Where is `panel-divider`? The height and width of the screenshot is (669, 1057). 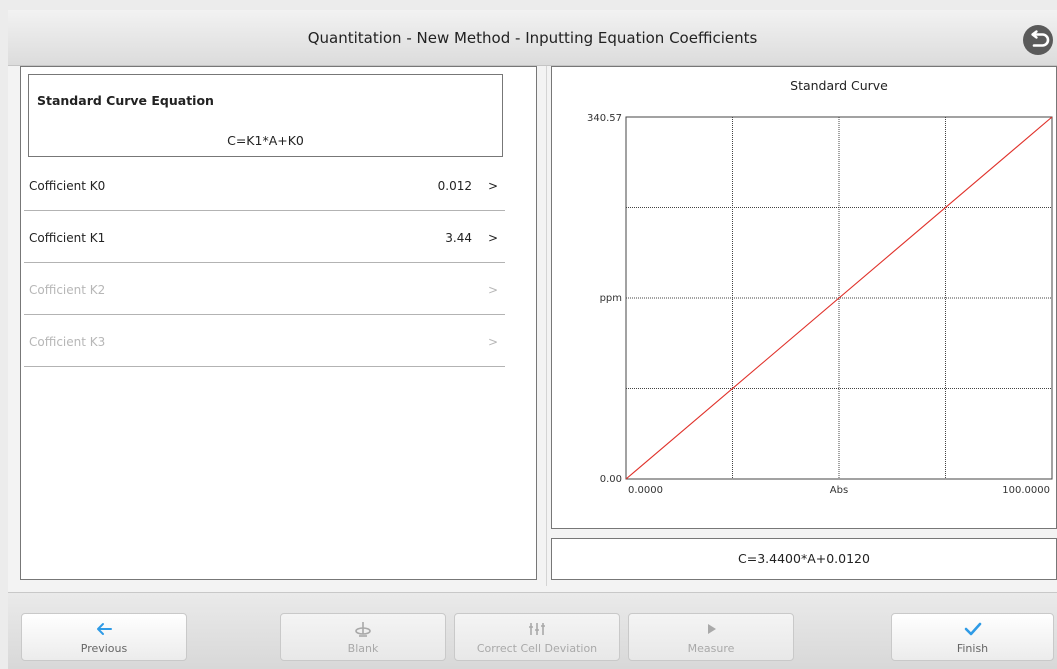 panel-divider is located at coordinates (546, 326).